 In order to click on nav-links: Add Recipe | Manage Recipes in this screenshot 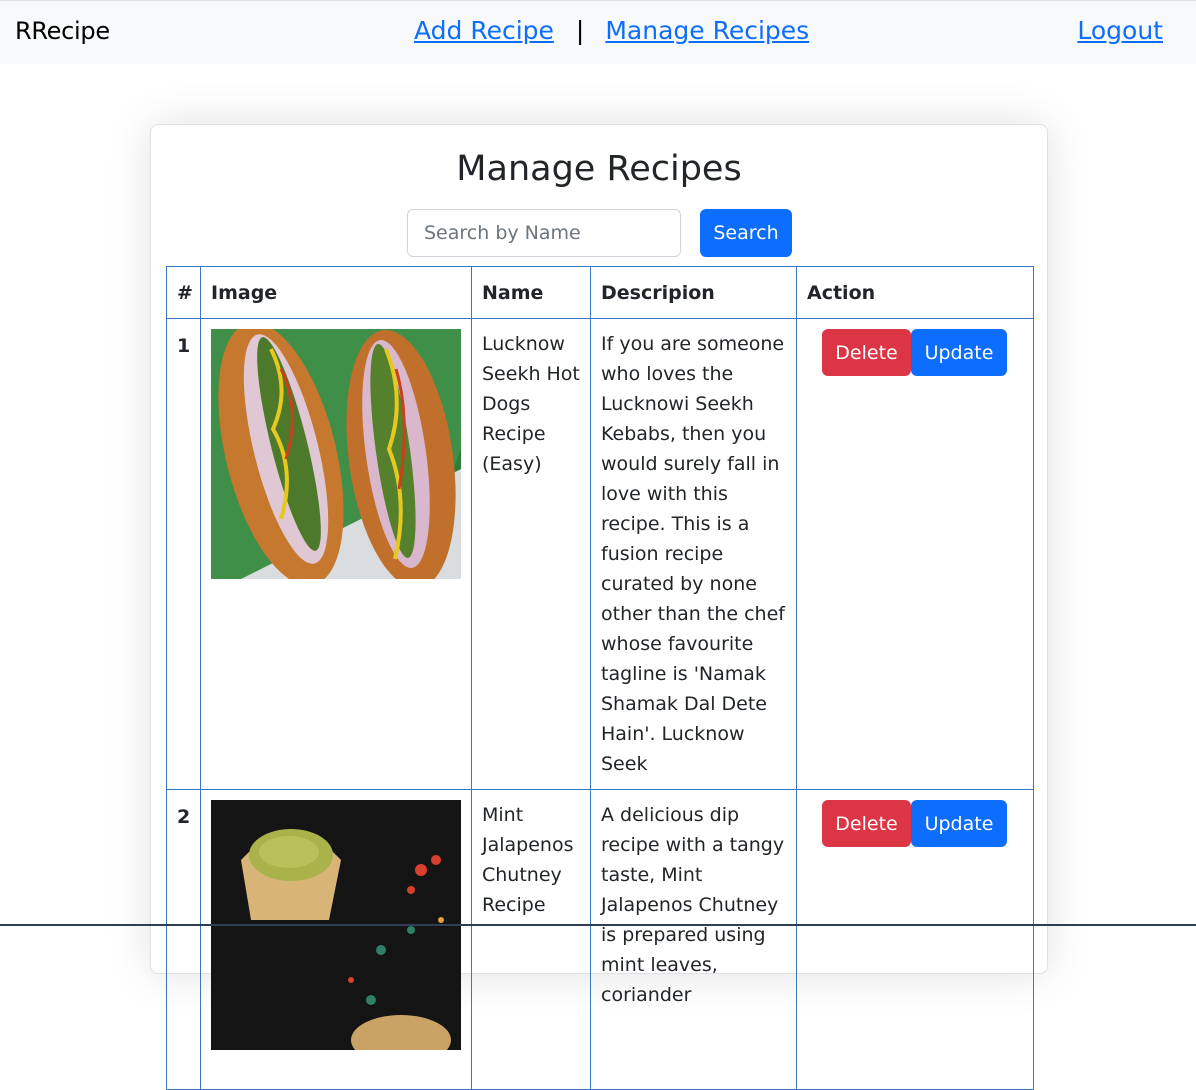, I will do `click(611, 30)`.